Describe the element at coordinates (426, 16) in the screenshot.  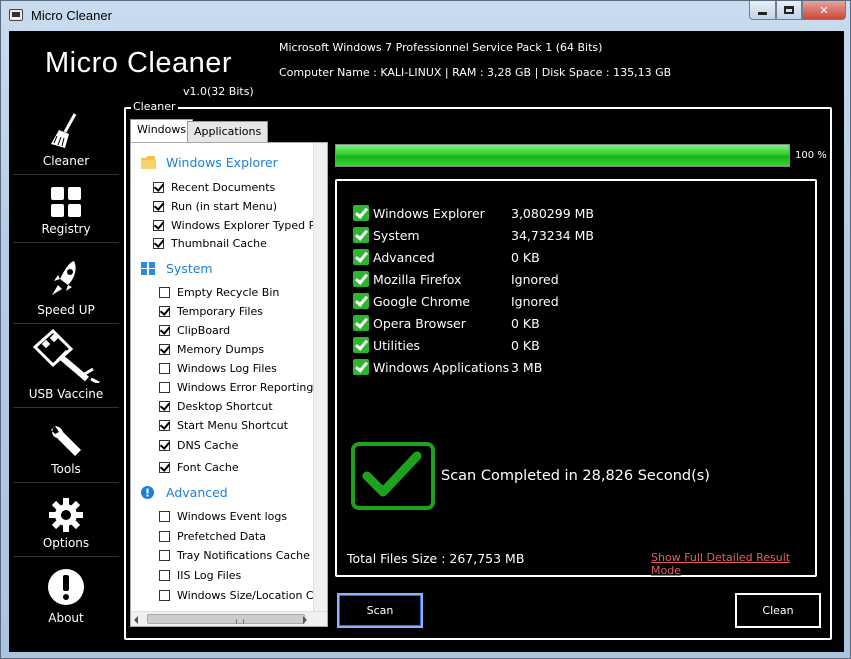
I see `title-bar: Micro Cleaner ✕` at that location.